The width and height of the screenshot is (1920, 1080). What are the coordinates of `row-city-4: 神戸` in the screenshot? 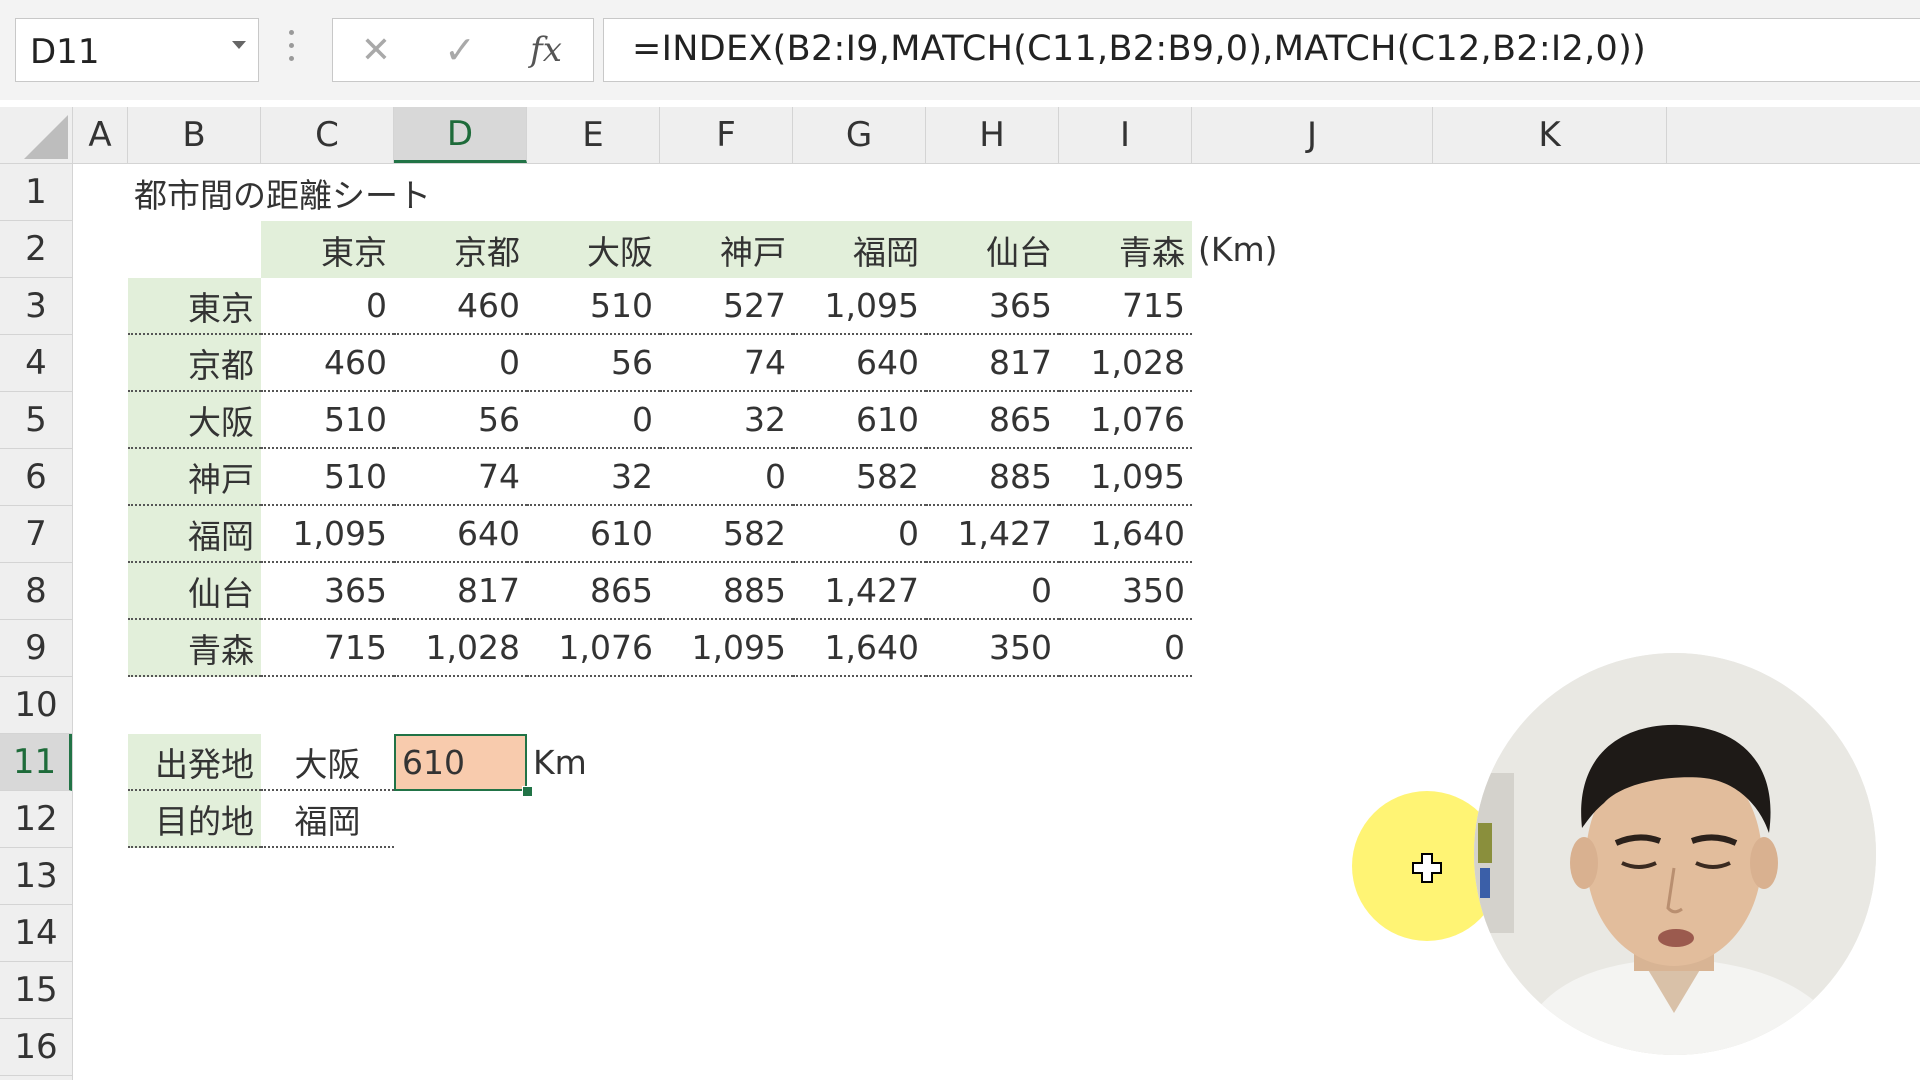 It's located at (194, 477).